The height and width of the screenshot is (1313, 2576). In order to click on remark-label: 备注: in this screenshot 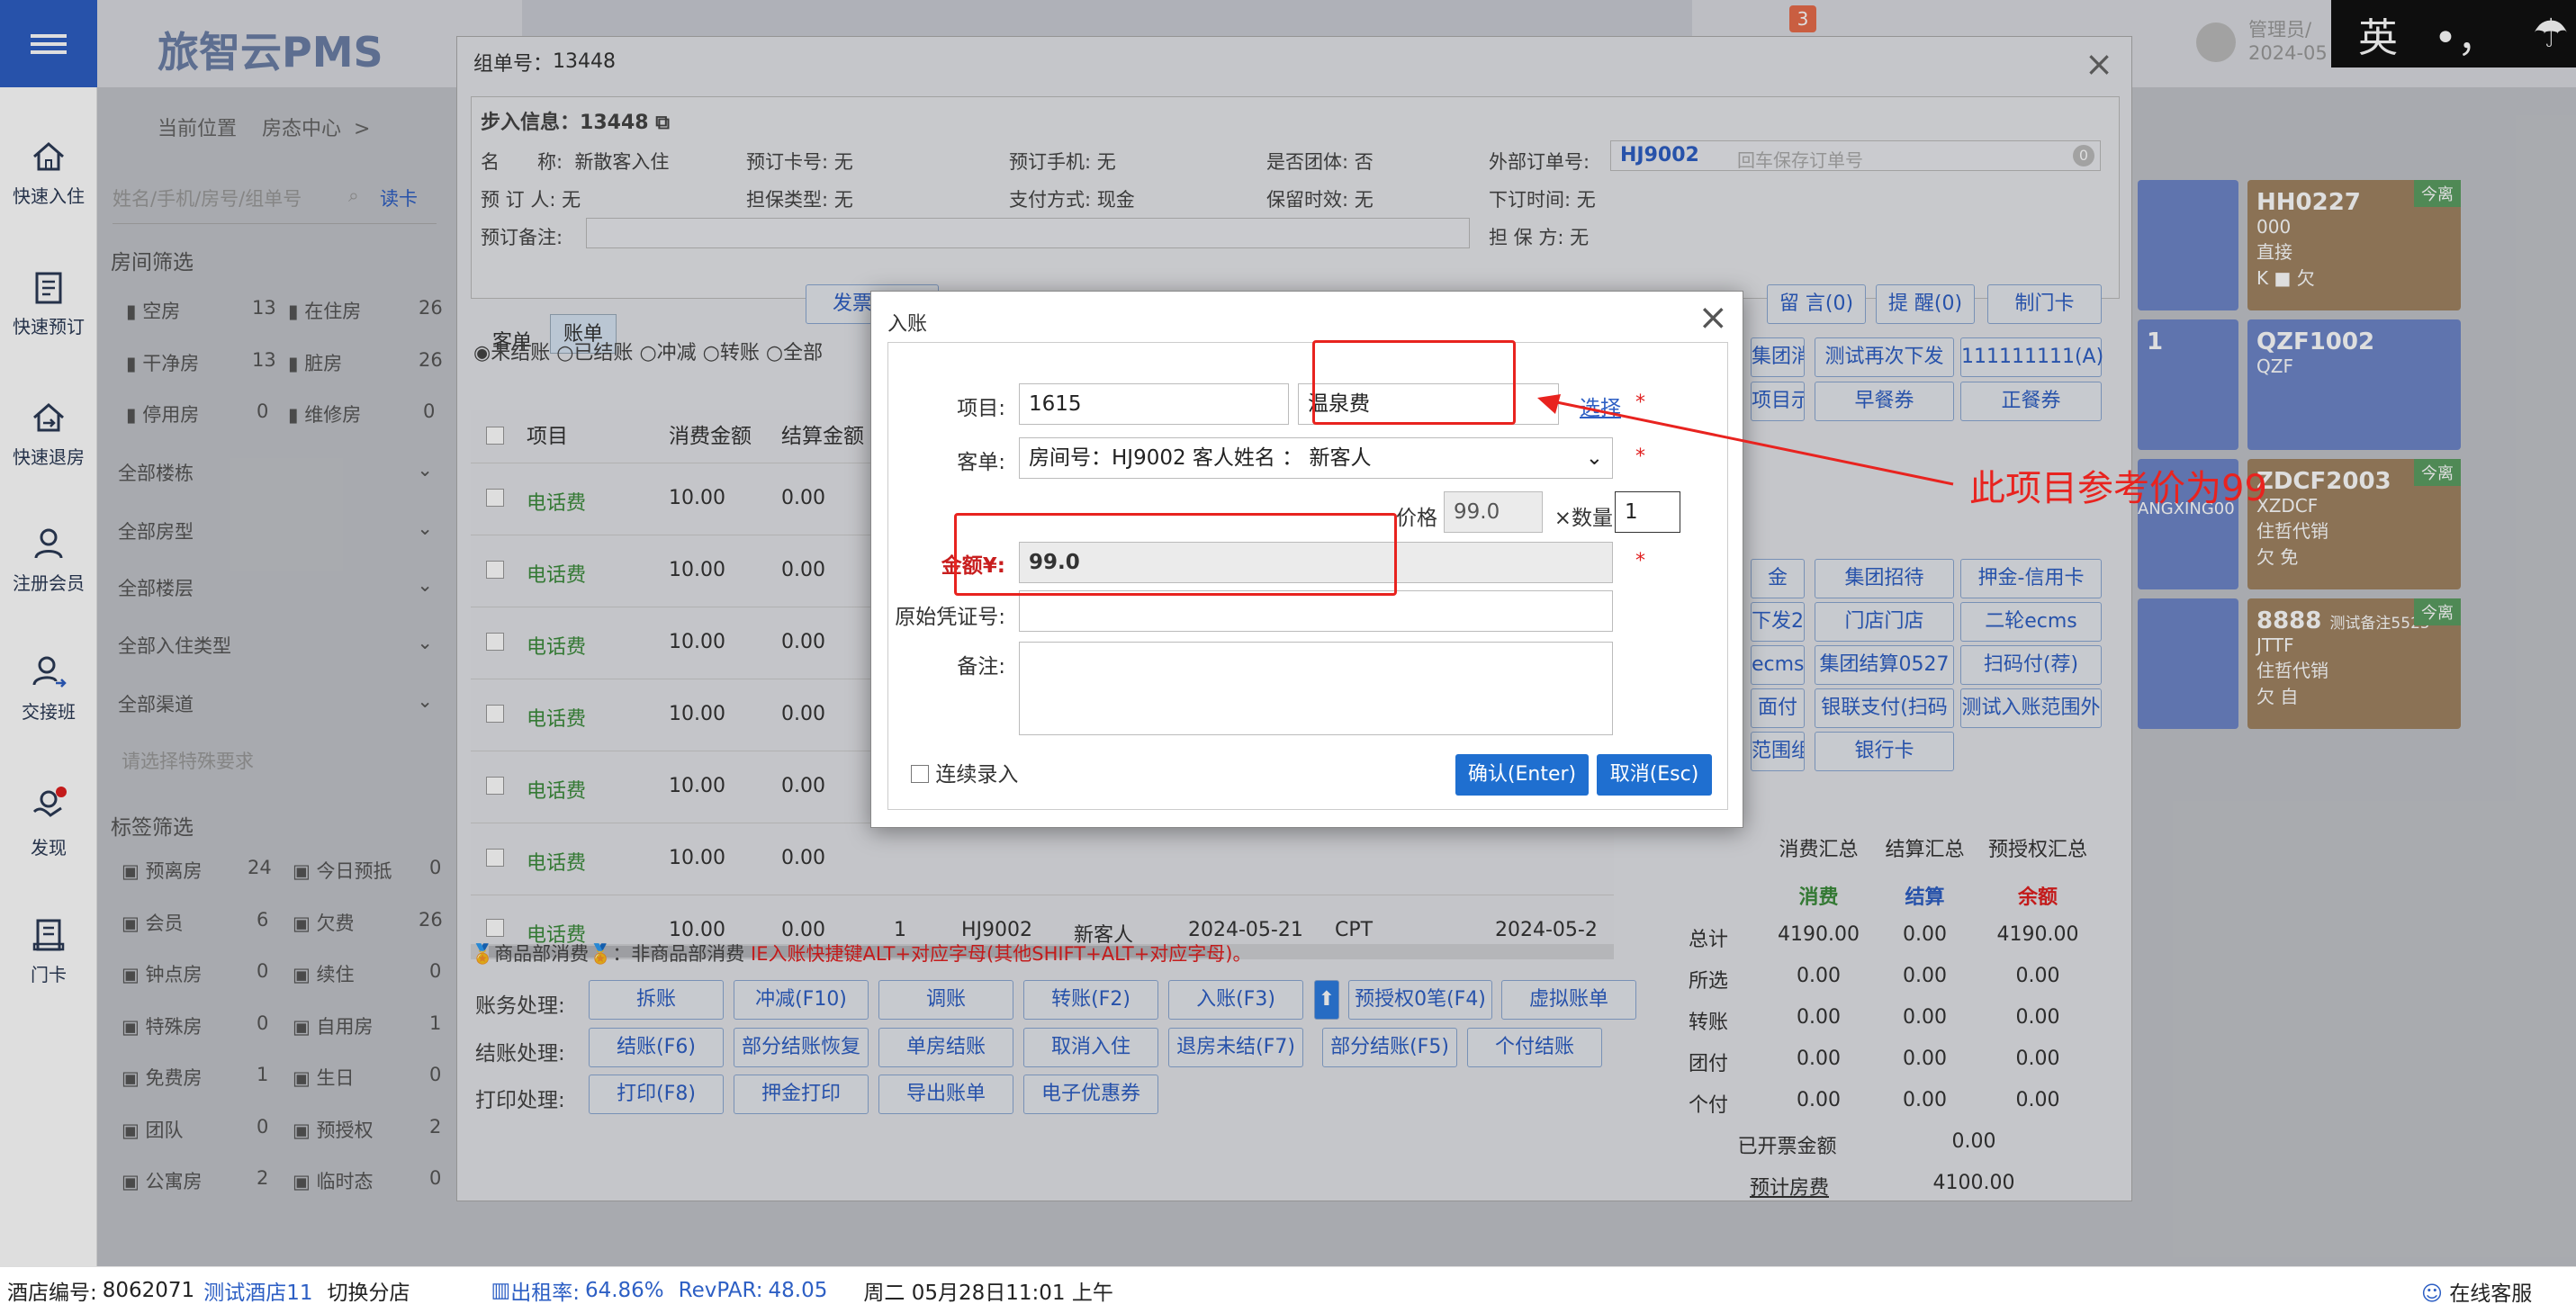, I will do `click(981, 667)`.